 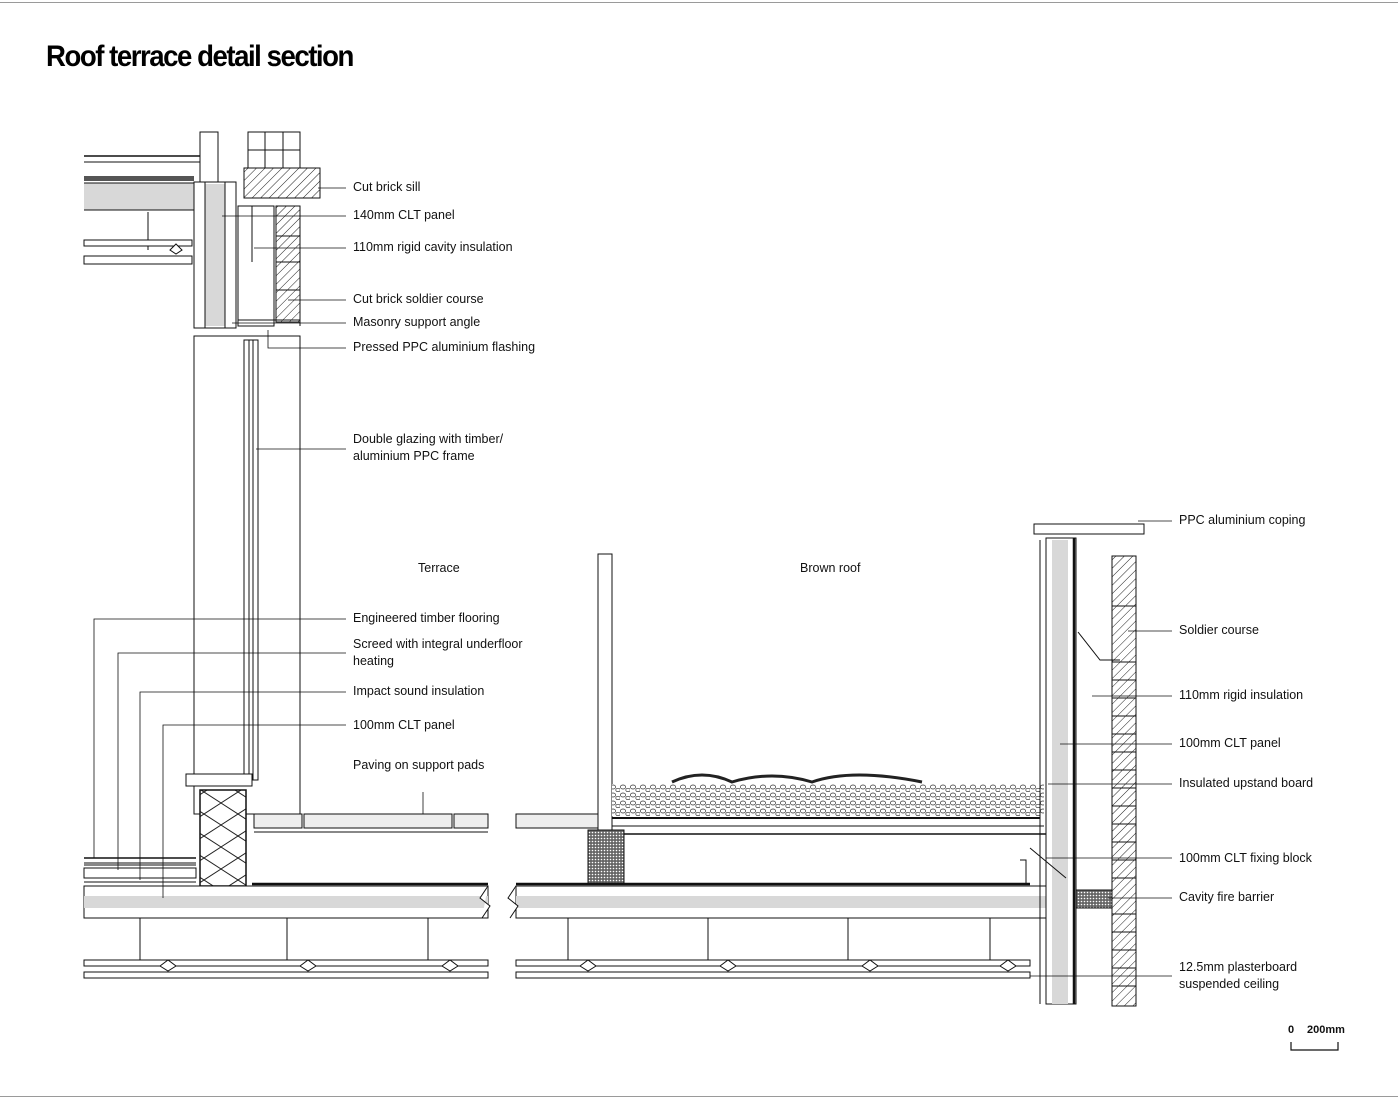 I want to click on left-wall-window, so click(x=253, y=509).